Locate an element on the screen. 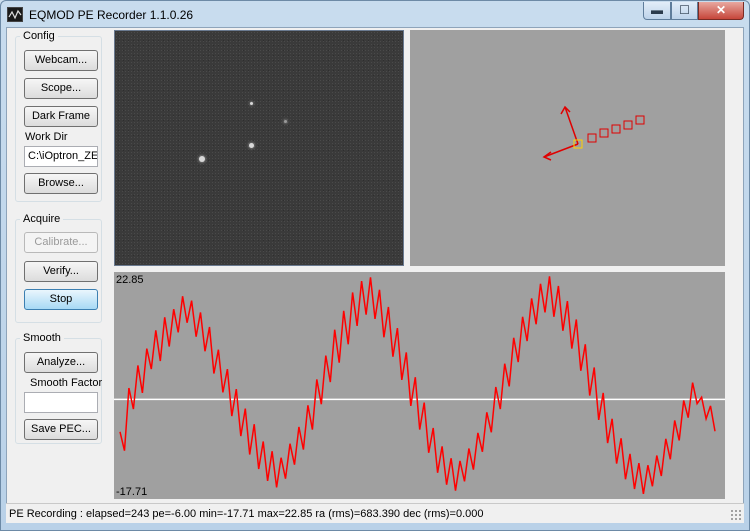  work-dir-field: C:\iOptron_ZE is located at coordinates (61, 156).